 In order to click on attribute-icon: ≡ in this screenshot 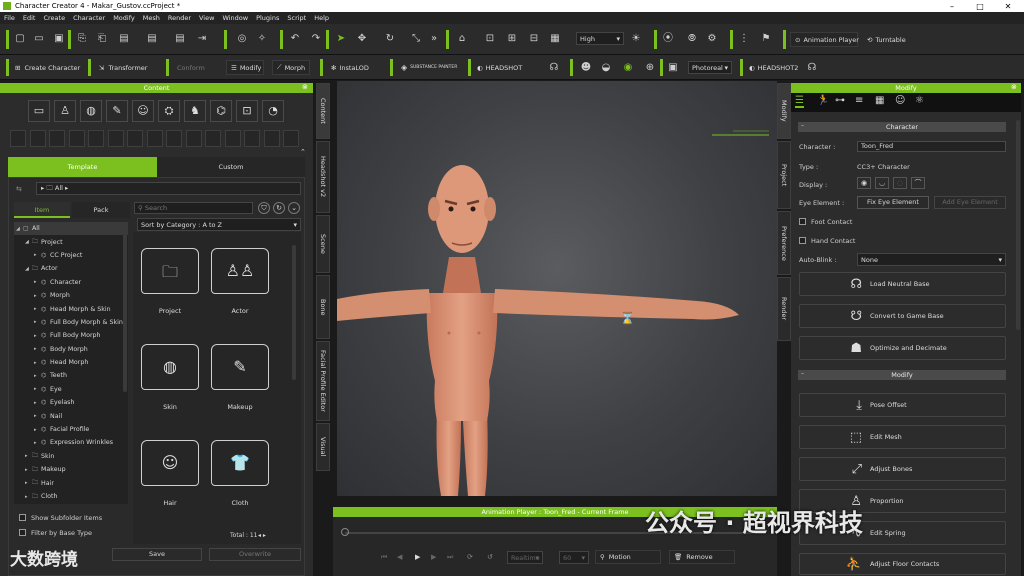, I will do `click(859, 100)`.